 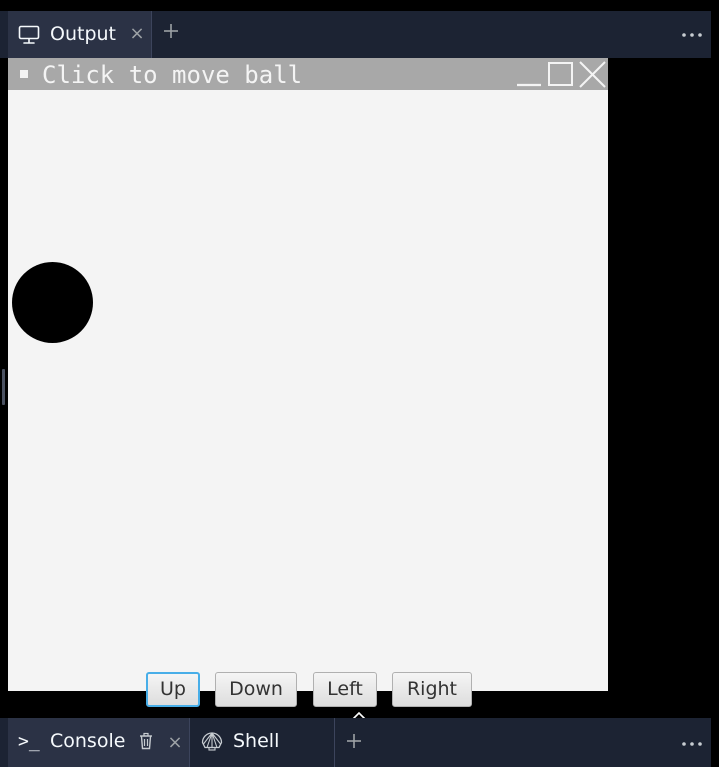 What do you see at coordinates (432, 689) in the screenshot?
I see `right-button: Right` at bounding box center [432, 689].